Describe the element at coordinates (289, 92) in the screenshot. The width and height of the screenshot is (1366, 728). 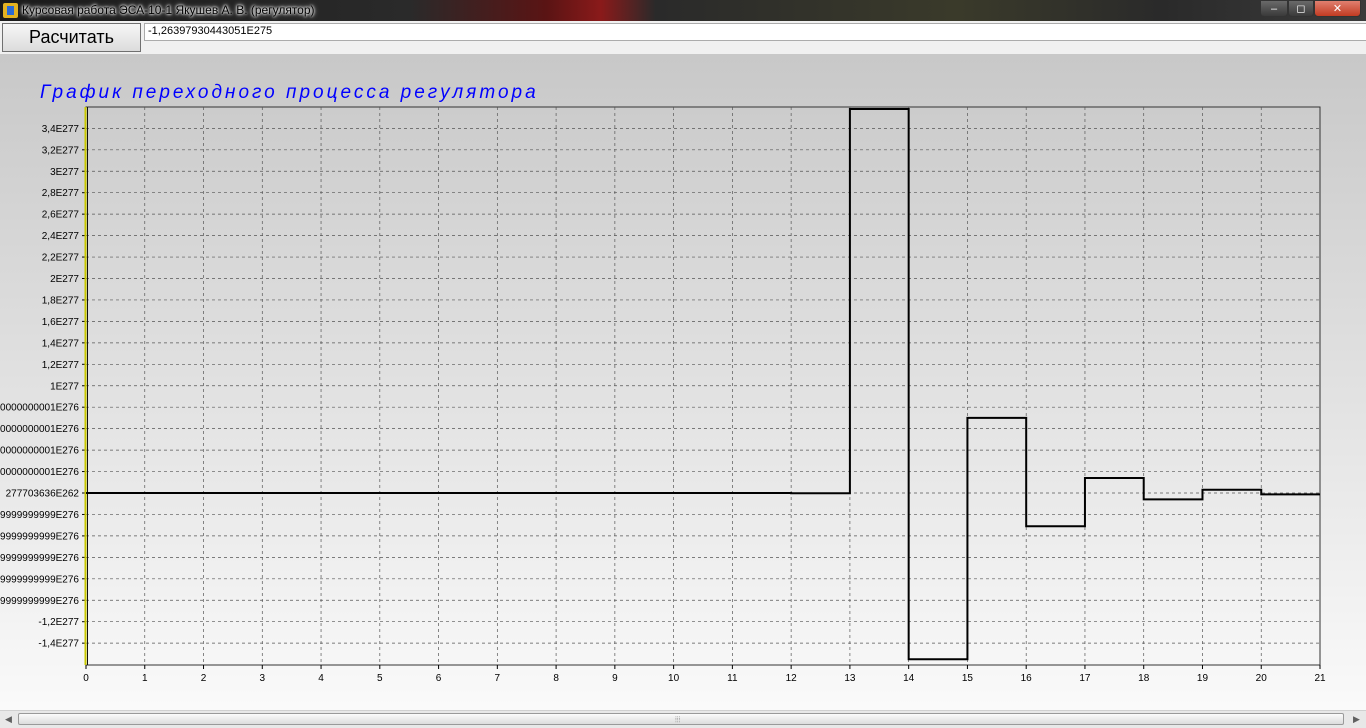
I see `chart-title: График переходного процесса регулятора` at that location.